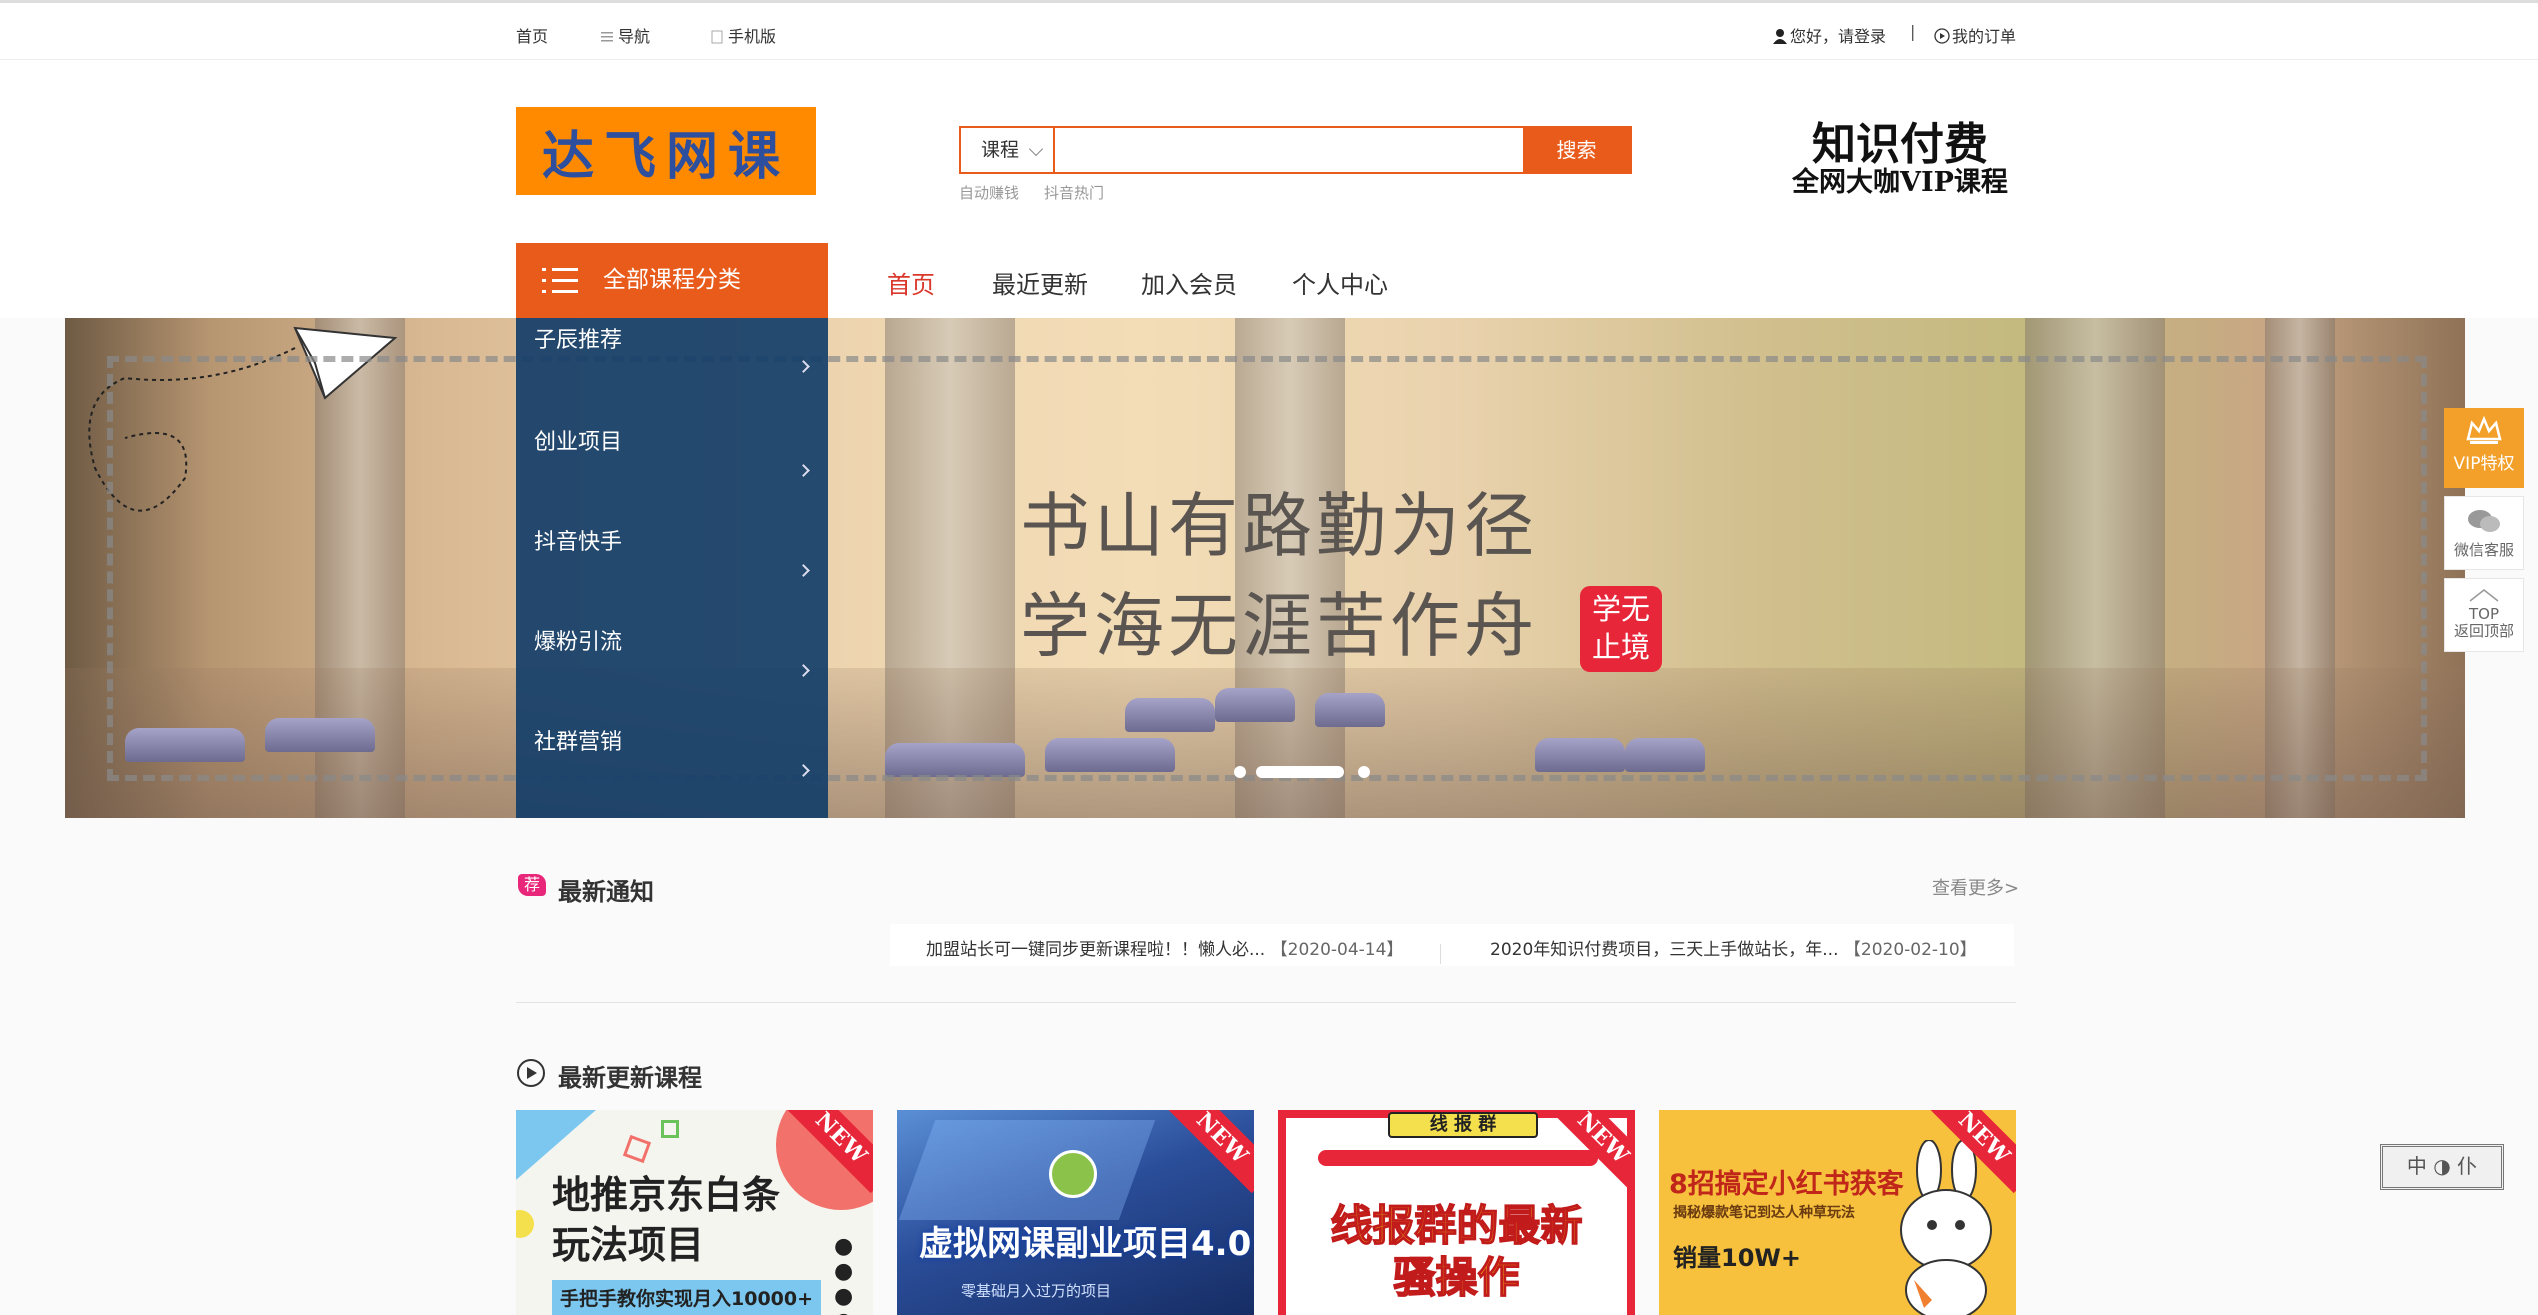 This screenshot has width=2538, height=1315. Describe the element at coordinates (628, 1244) in the screenshot. I see `course-card-title-line: 玩法项目` at that location.